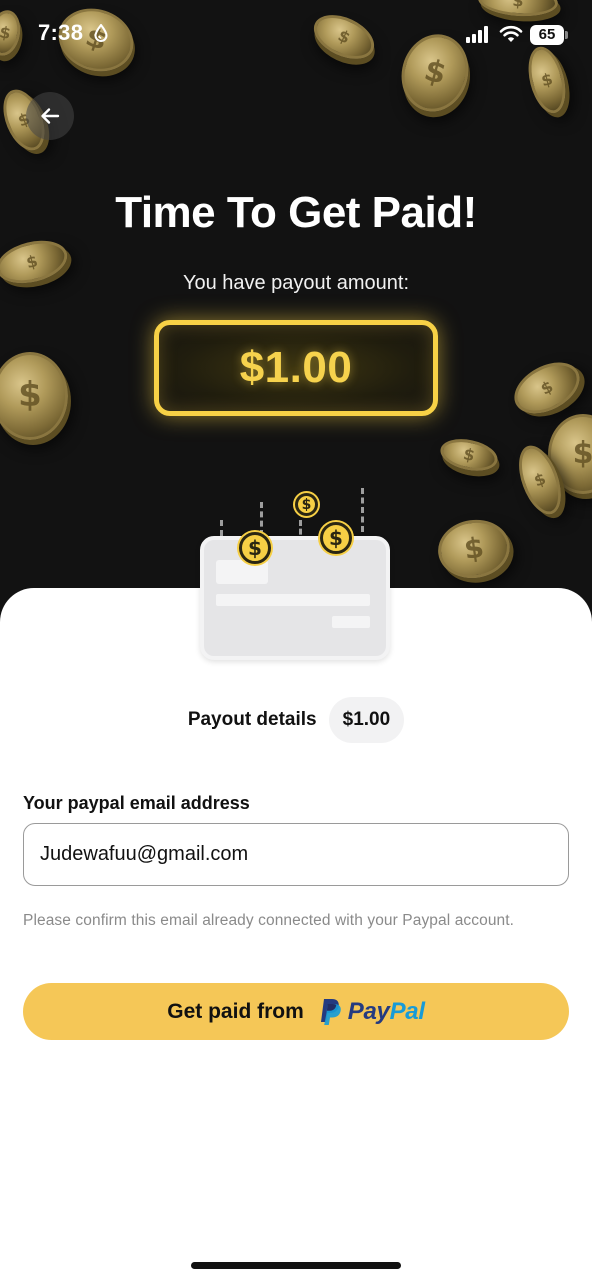 This screenshot has width=592, height=1280. Describe the element at coordinates (242, 572) in the screenshot. I see `card-chip` at that location.